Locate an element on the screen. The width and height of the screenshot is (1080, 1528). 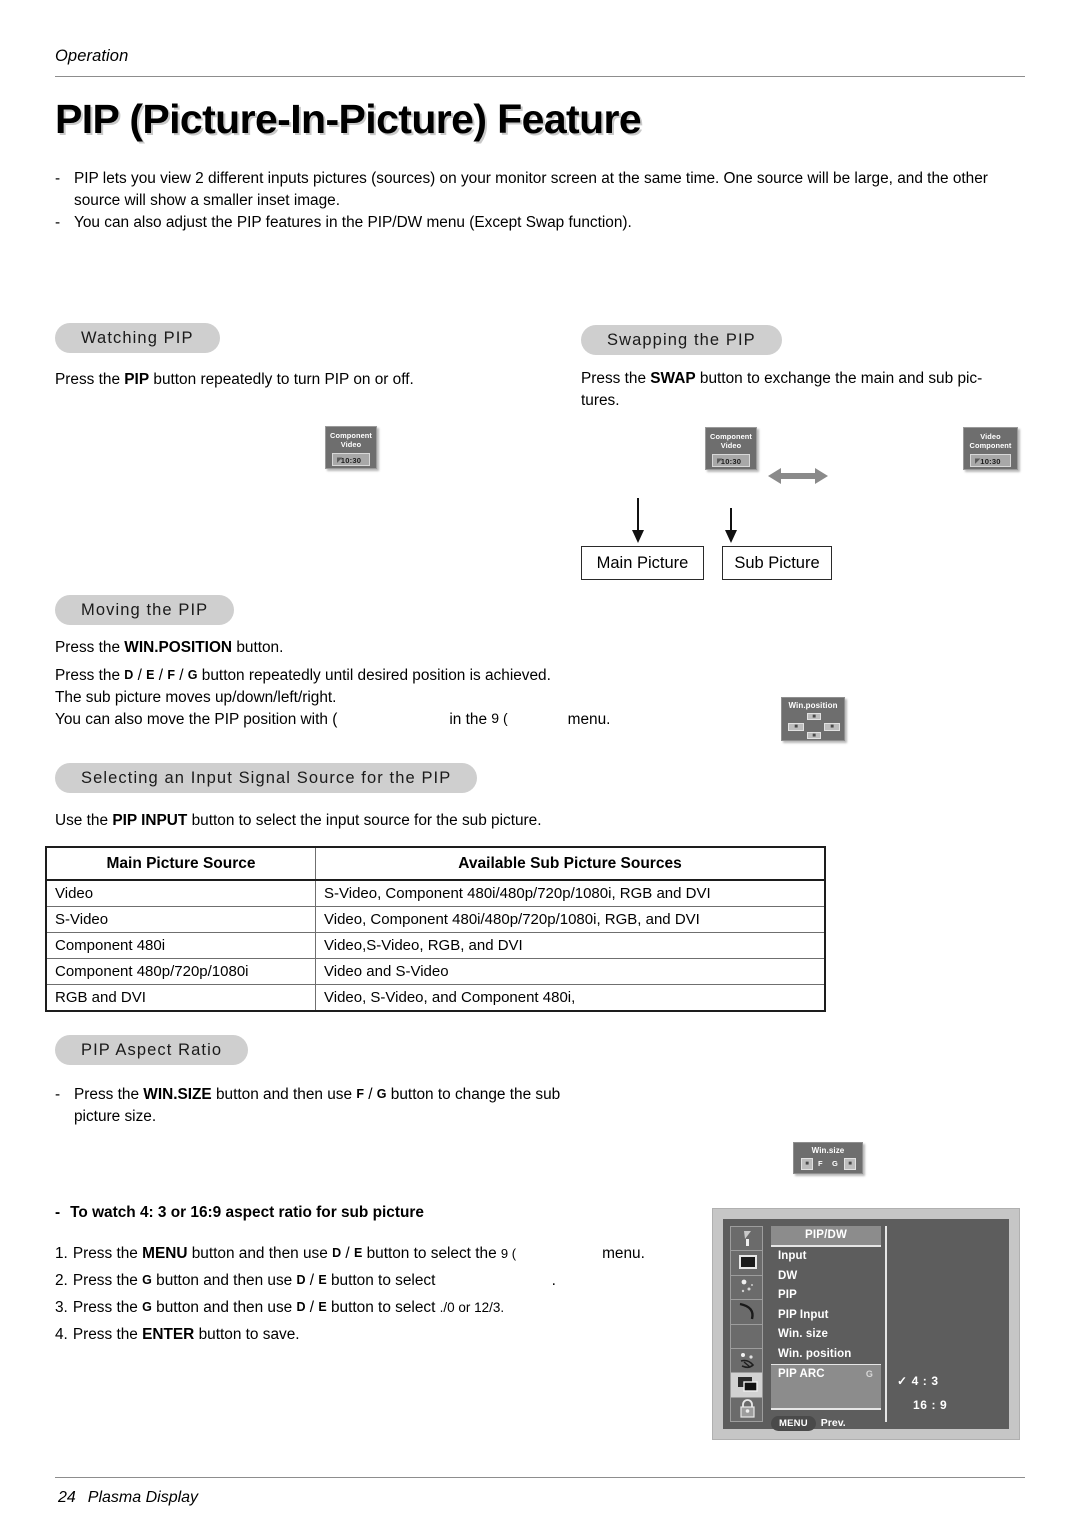
osd-option-16-9-label: 16 : 9 is located at coordinates (930, 1405).